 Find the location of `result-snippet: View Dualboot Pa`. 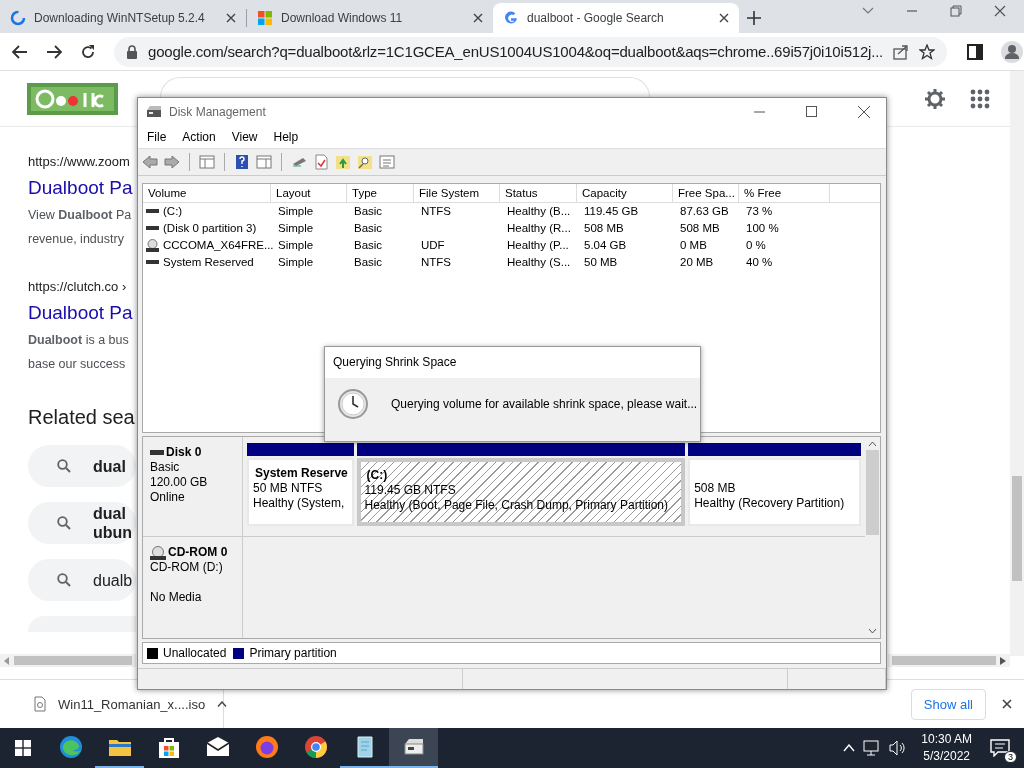

result-snippet: View Dualboot Pa is located at coordinates (80, 215).